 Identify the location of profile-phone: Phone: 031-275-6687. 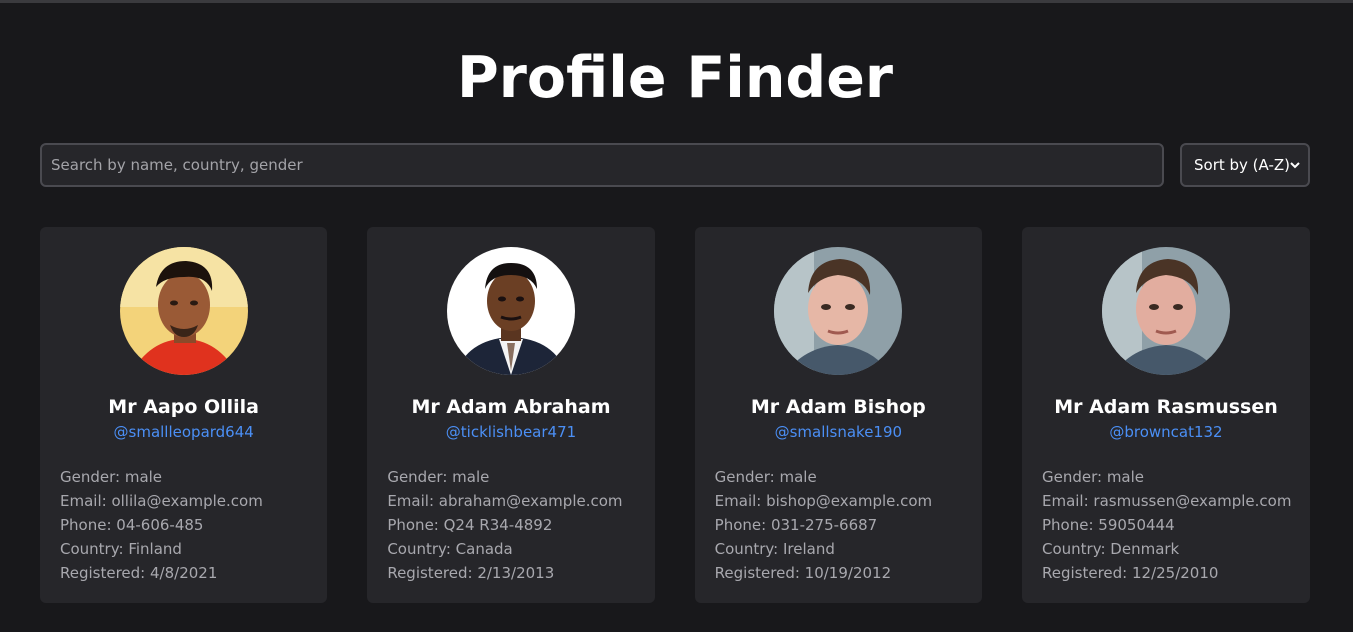
(796, 525).